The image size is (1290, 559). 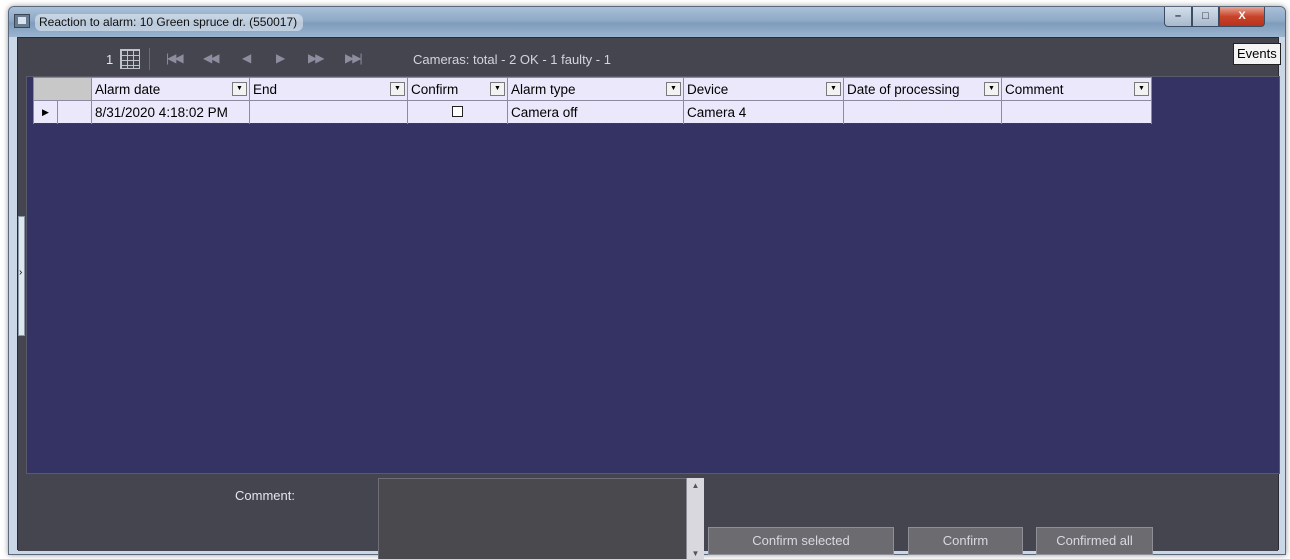 I want to click on confirm-button: Confirm, so click(x=965, y=541).